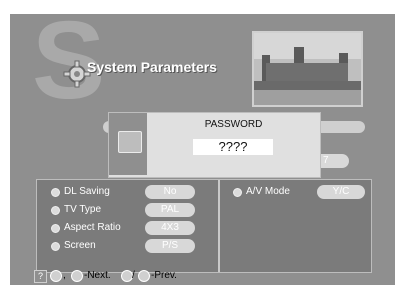  Describe the element at coordinates (80, 245) in the screenshot. I see `setting-label: Screen` at that location.